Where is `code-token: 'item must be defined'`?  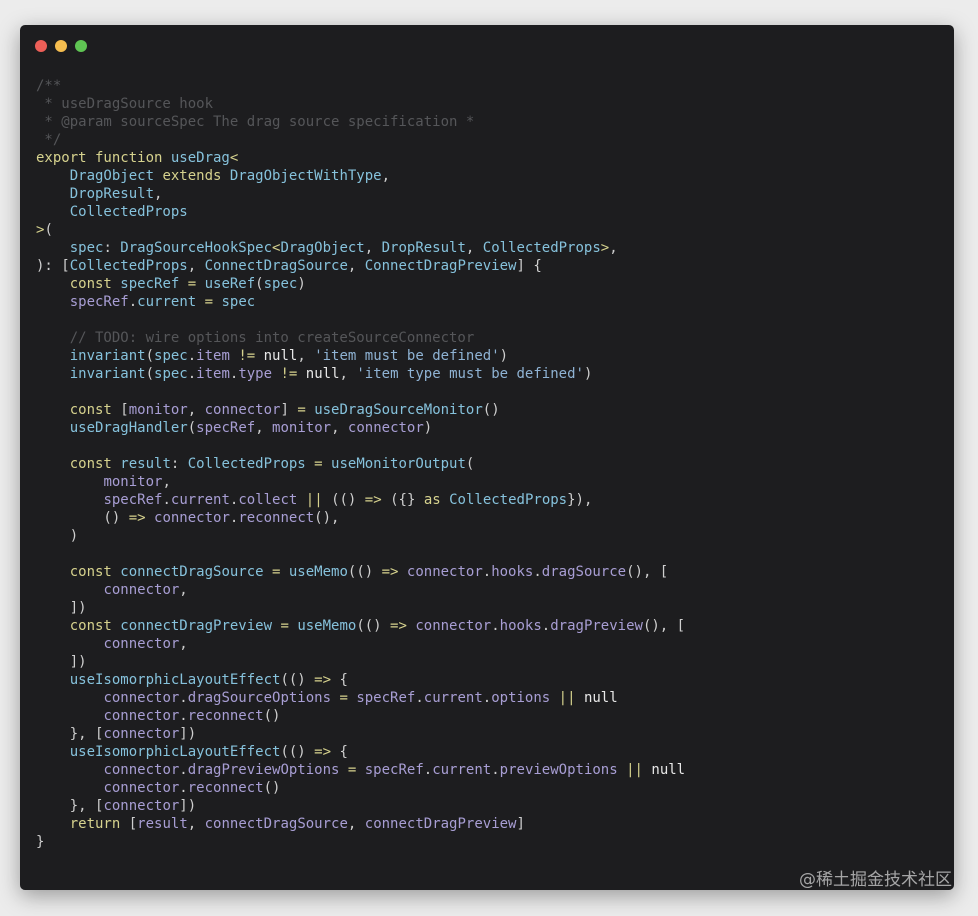
code-token: 'item must be defined' is located at coordinates (407, 356).